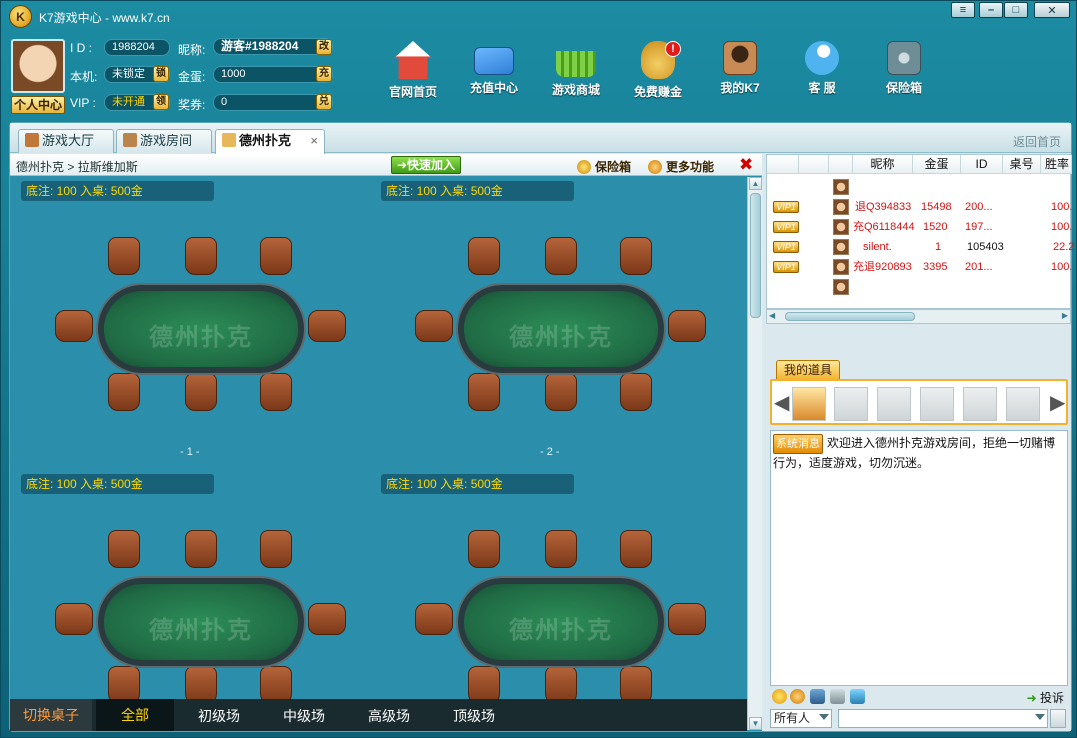 This screenshot has width=1077, height=738. Describe the element at coordinates (1058, 718) in the screenshot. I see `chat-send-icon` at that location.